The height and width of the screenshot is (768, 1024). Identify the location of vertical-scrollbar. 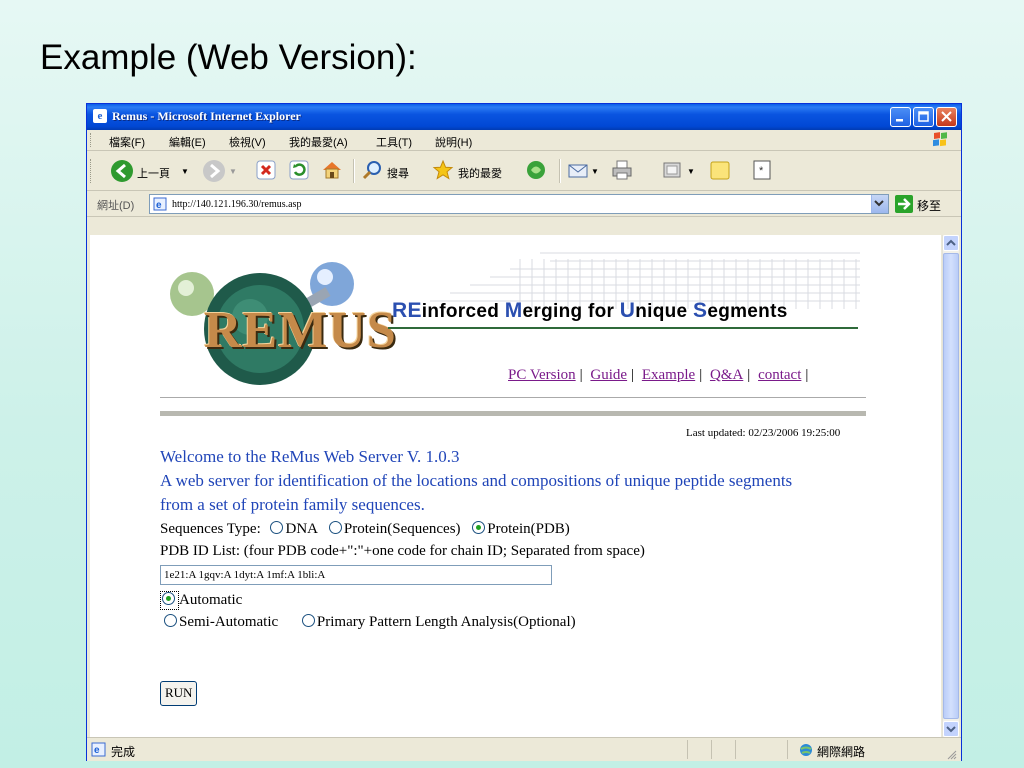
(950, 486).